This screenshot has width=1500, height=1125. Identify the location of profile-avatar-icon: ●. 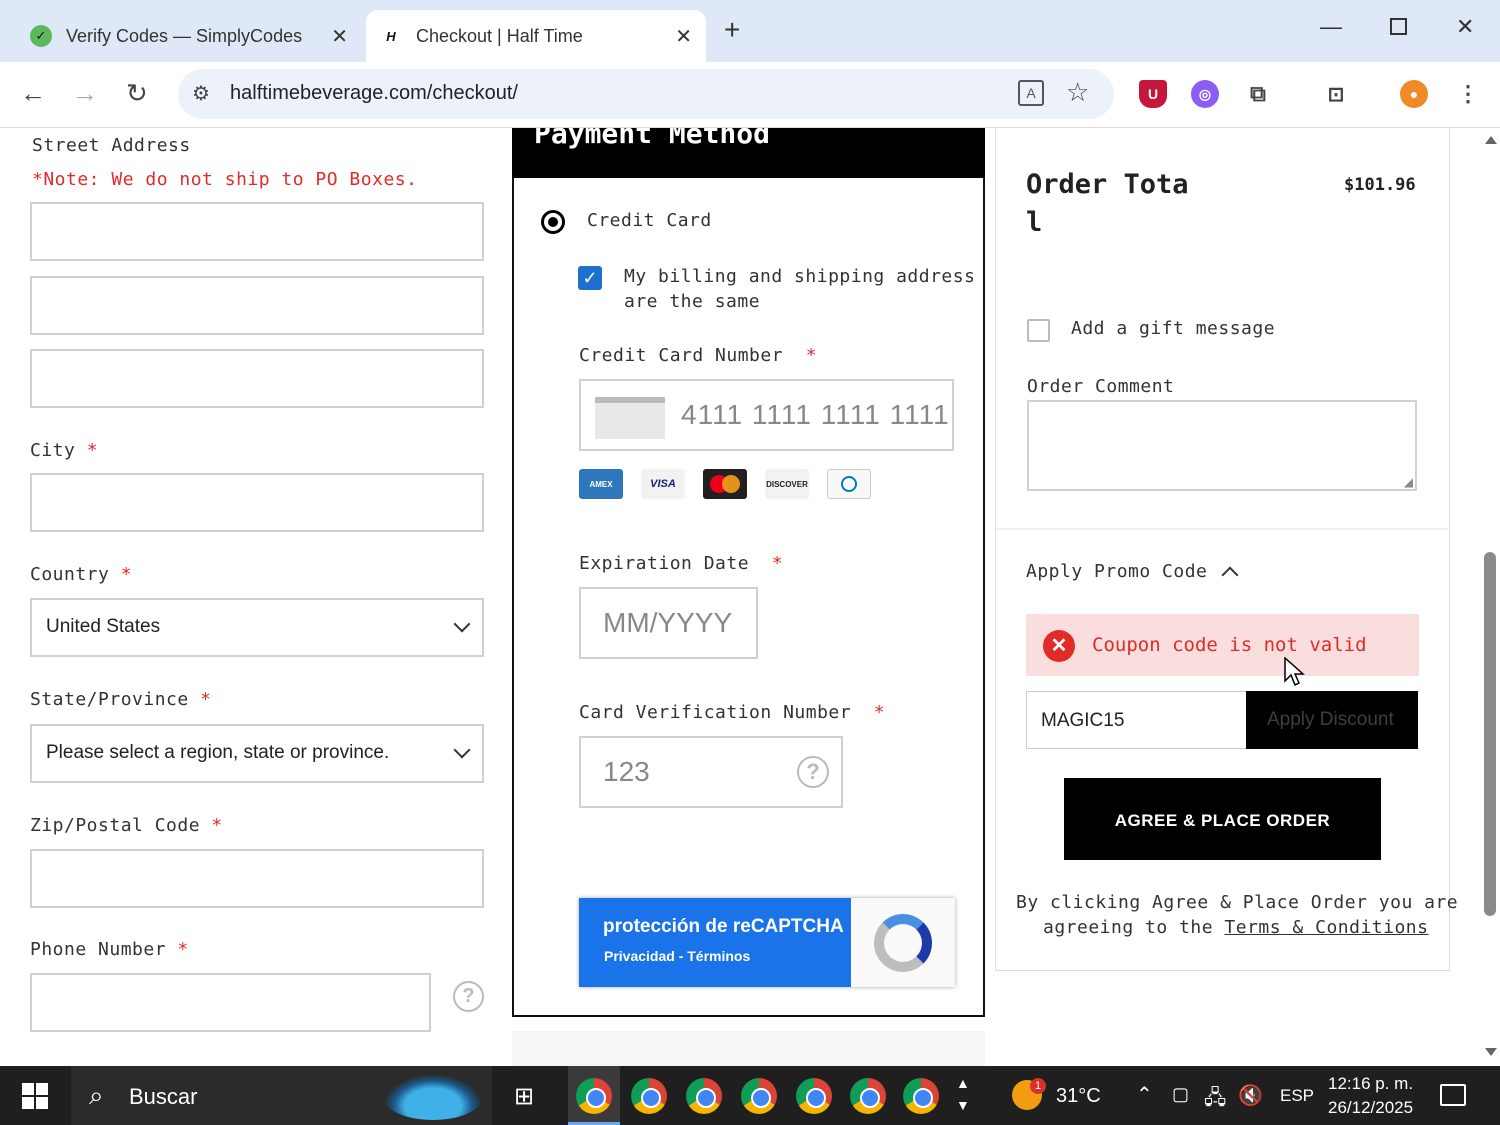
(1414, 94).